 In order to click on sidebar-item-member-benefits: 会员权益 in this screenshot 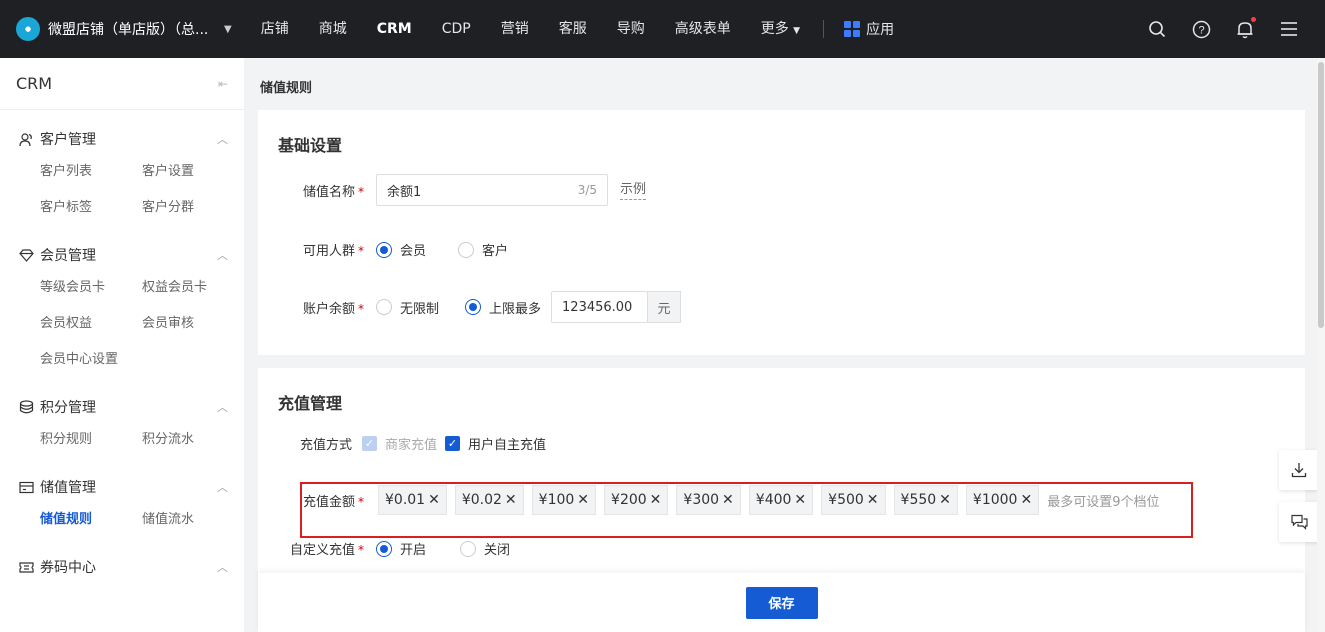, I will do `click(91, 324)`.